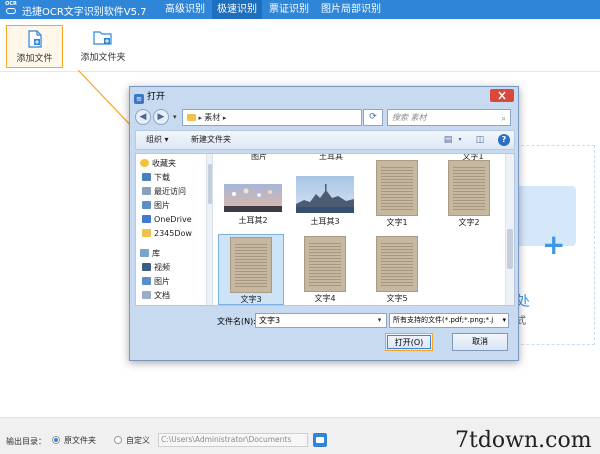 This screenshot has width=600, height=454. Describe the element at coordinates (409, 117) in the screenshot. I see `search-placeholder: 搜索 素材` at that location.